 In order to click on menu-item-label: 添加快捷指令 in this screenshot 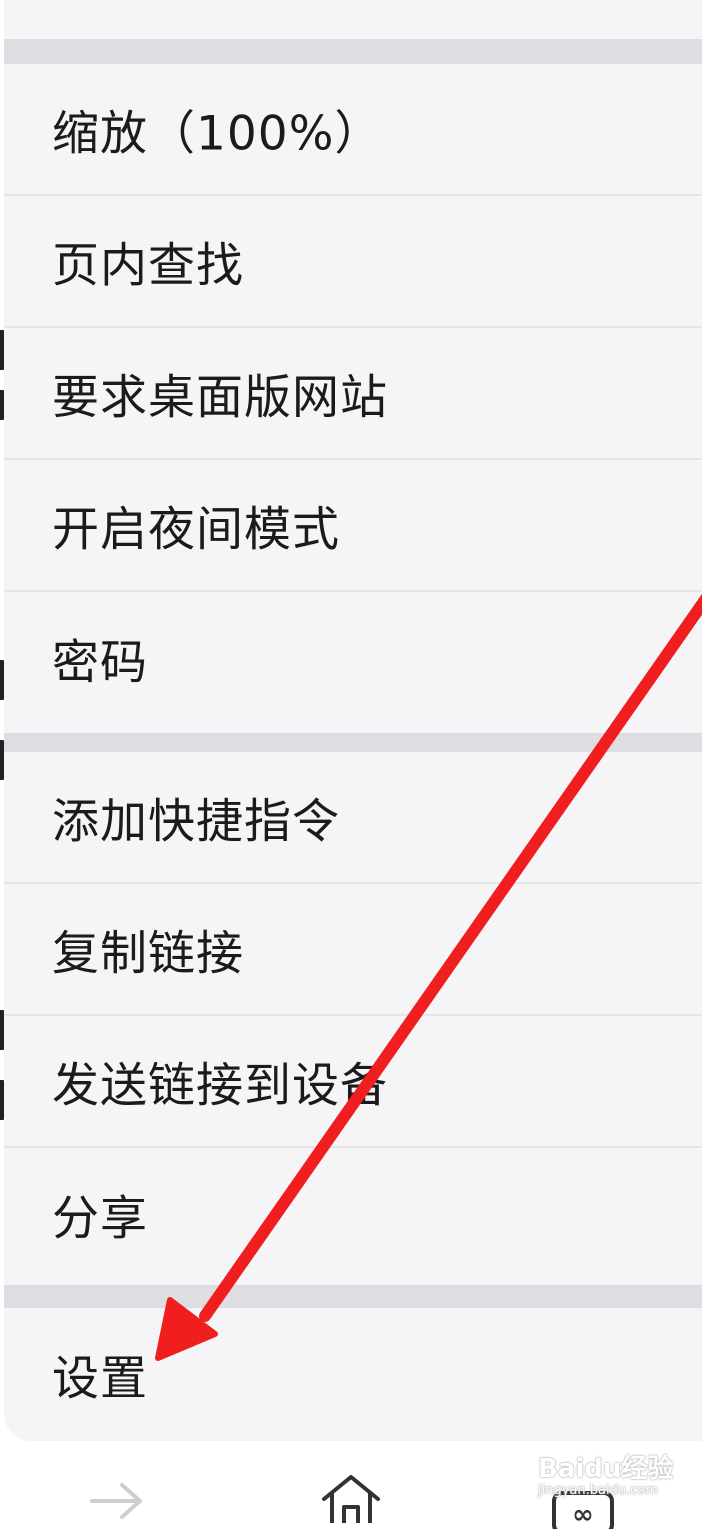, I will do `click(196, 822)`.